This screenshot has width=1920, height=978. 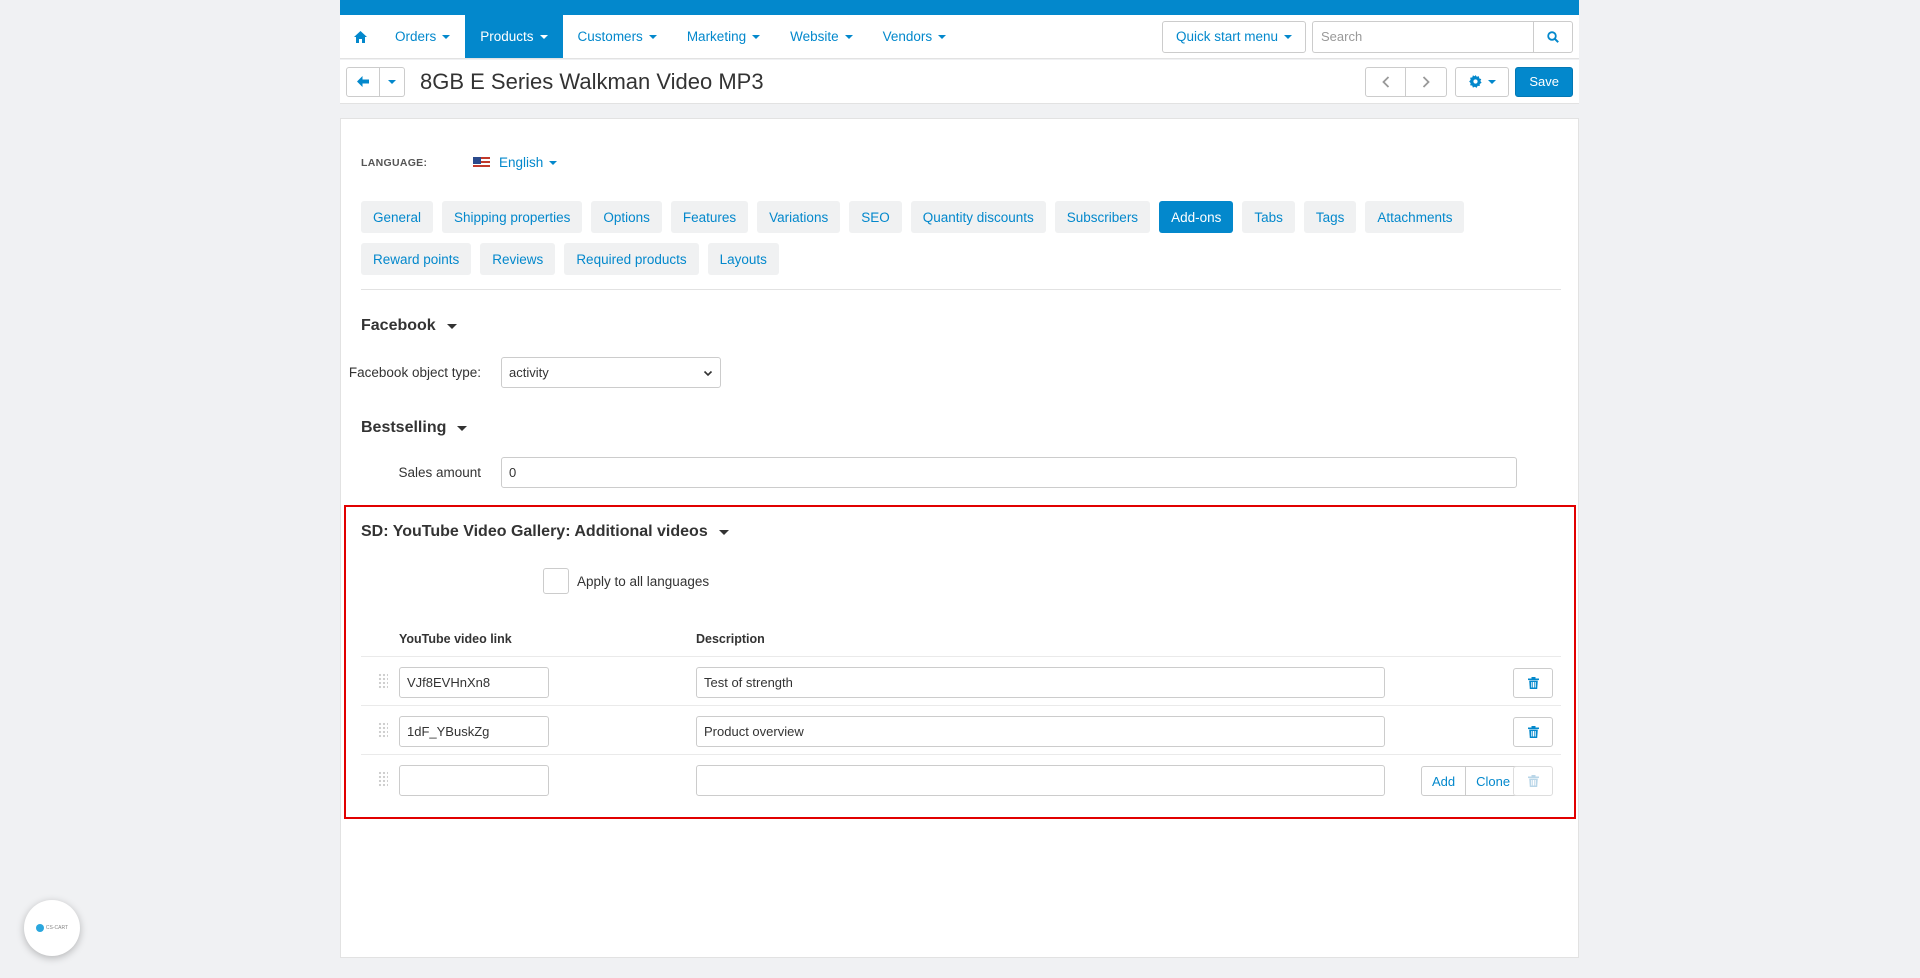 I want to click on column-header-youtube-link: YouTube video link, so click(x=455, y=639).